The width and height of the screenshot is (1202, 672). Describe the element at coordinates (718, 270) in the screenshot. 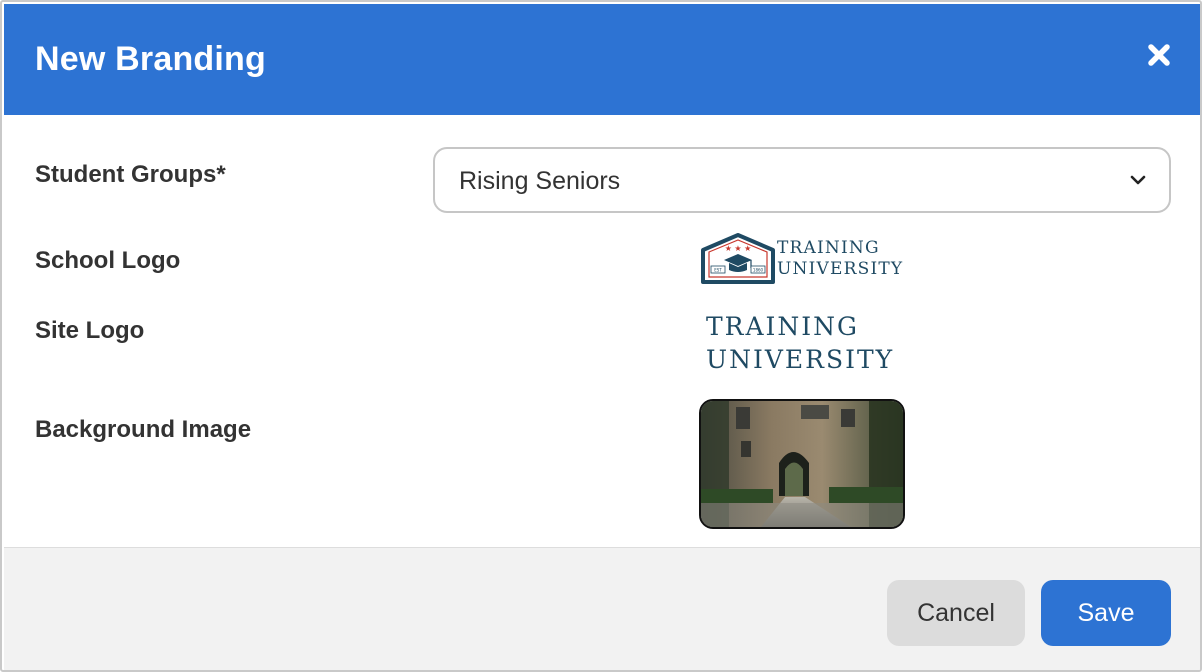

I see `svg-text: EST` at that location.